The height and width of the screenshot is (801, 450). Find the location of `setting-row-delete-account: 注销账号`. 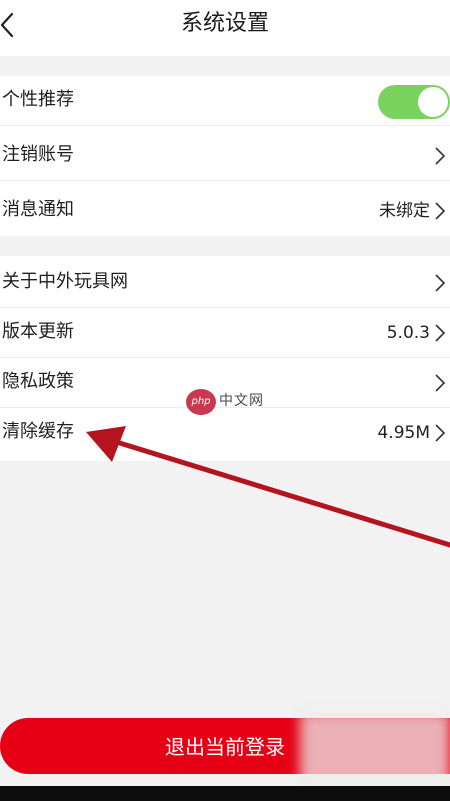

setting-row-delete-account: 注销账号 is located at coordinates (225, 156).